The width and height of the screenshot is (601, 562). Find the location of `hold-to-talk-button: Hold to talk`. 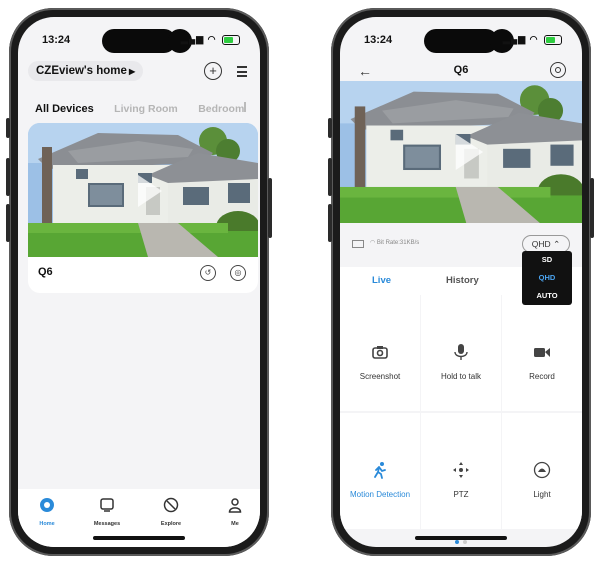

hold-to-talk-button: Hold to talk is located at coordinates (461, 353).